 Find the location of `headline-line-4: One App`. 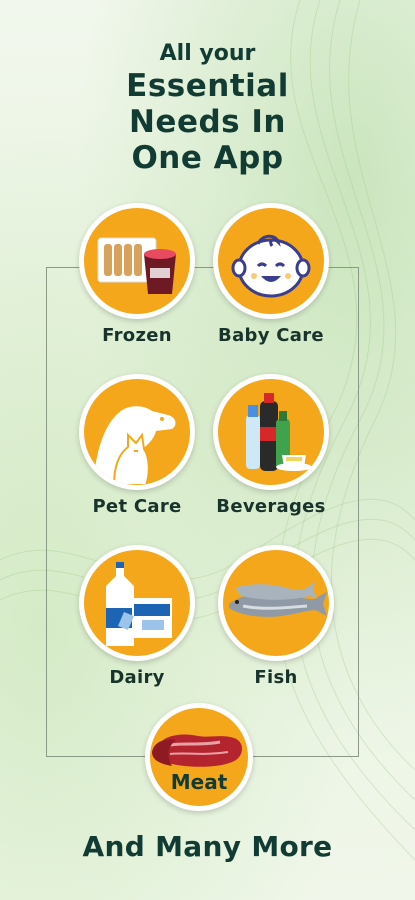

headline-line-4: One App is located at coordinates (207, 158).